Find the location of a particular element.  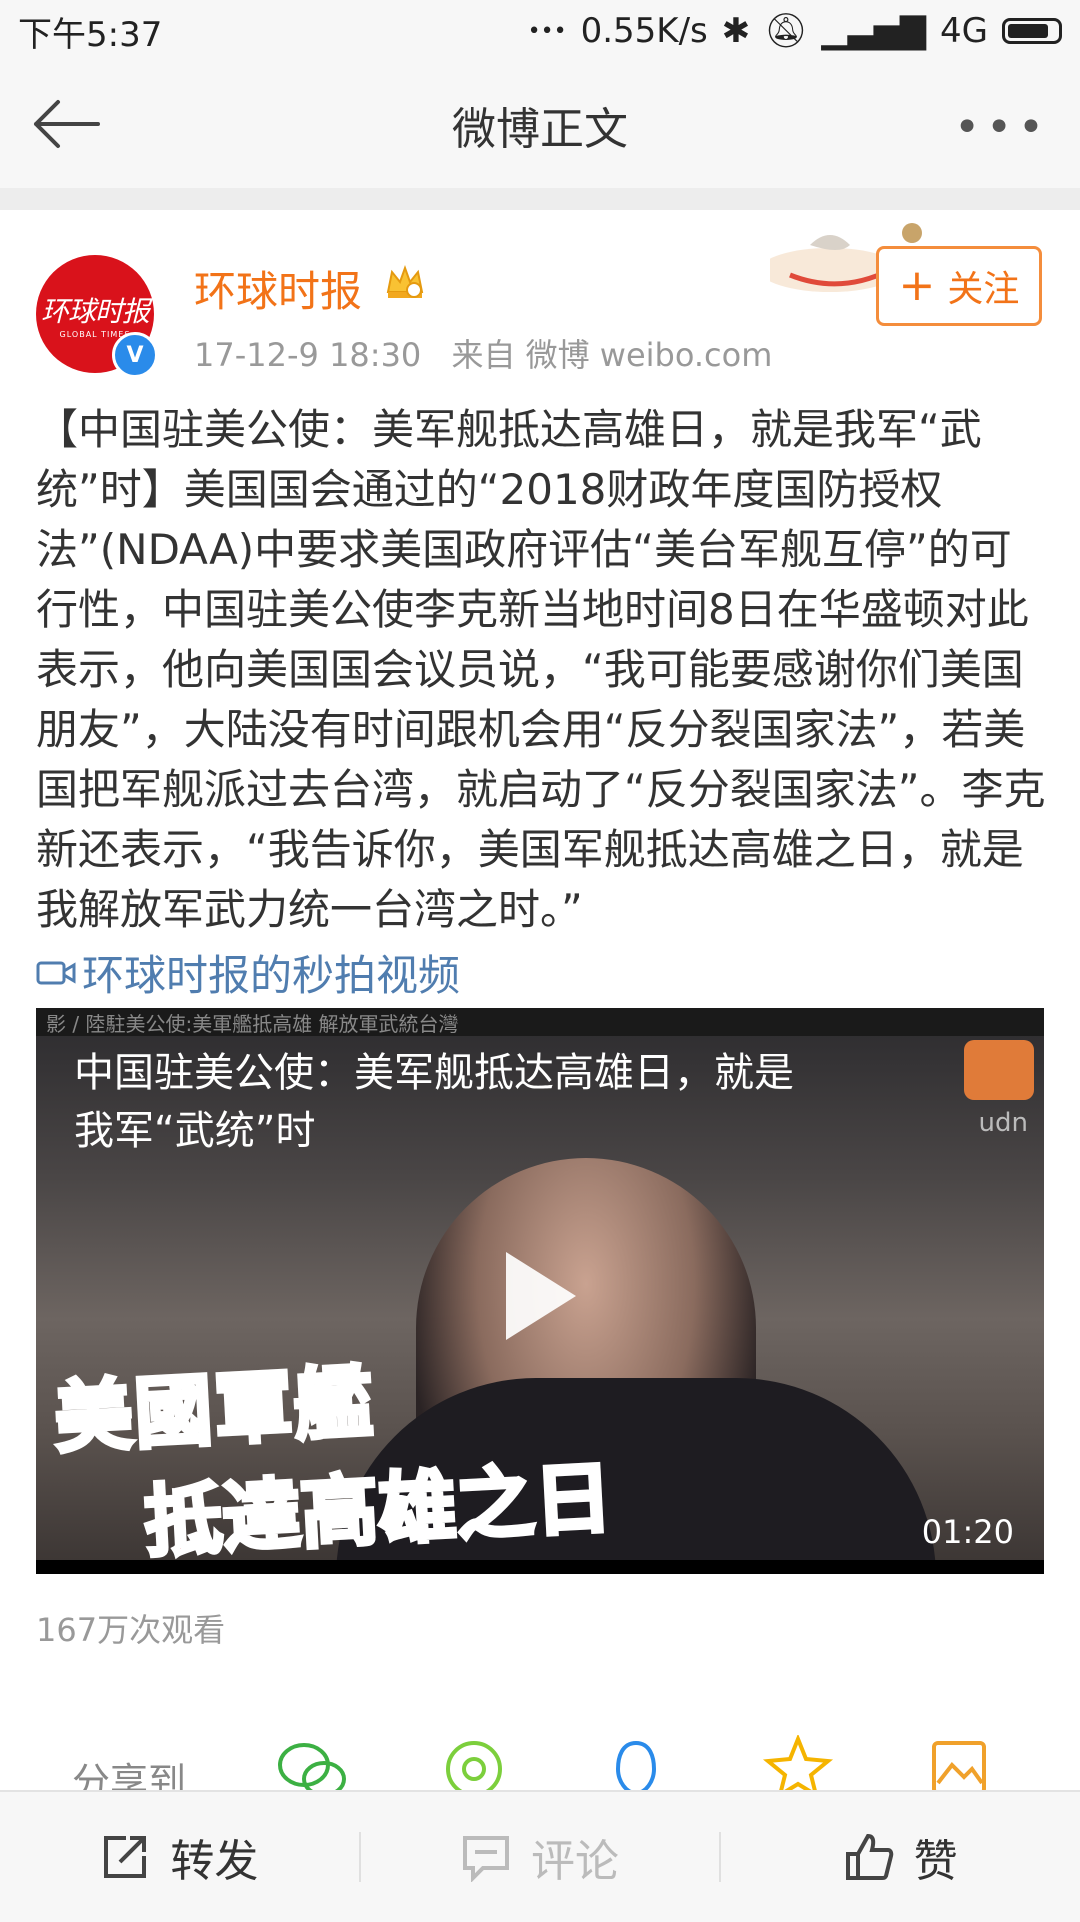

back-arrow-icon is located at coordinates (68, 124).